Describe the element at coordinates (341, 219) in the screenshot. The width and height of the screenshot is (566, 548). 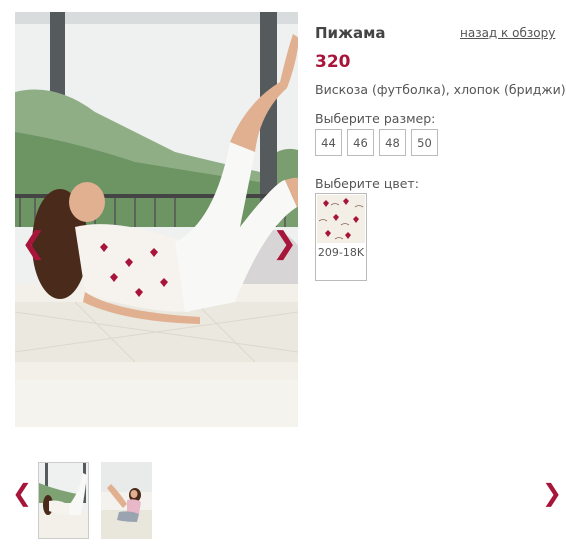
I see `color-pattern-image` at that location.